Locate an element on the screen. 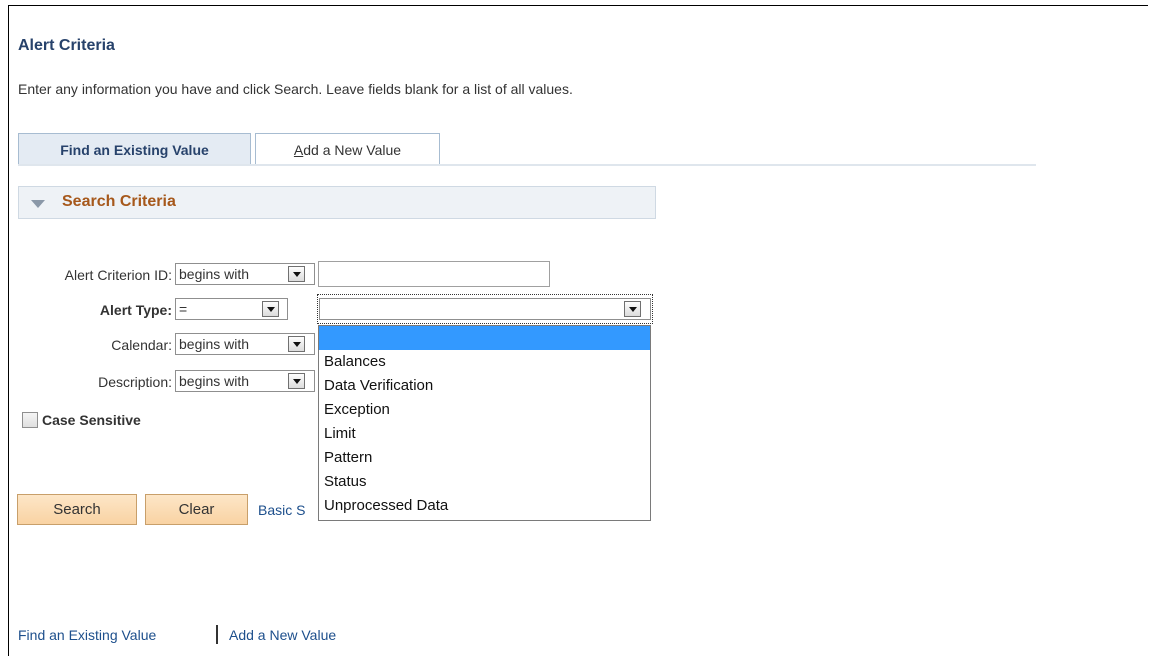 This screenshot has width=1151, height=658. dropdown-option: Unprocessed Data is located at coordinates (484, 506).